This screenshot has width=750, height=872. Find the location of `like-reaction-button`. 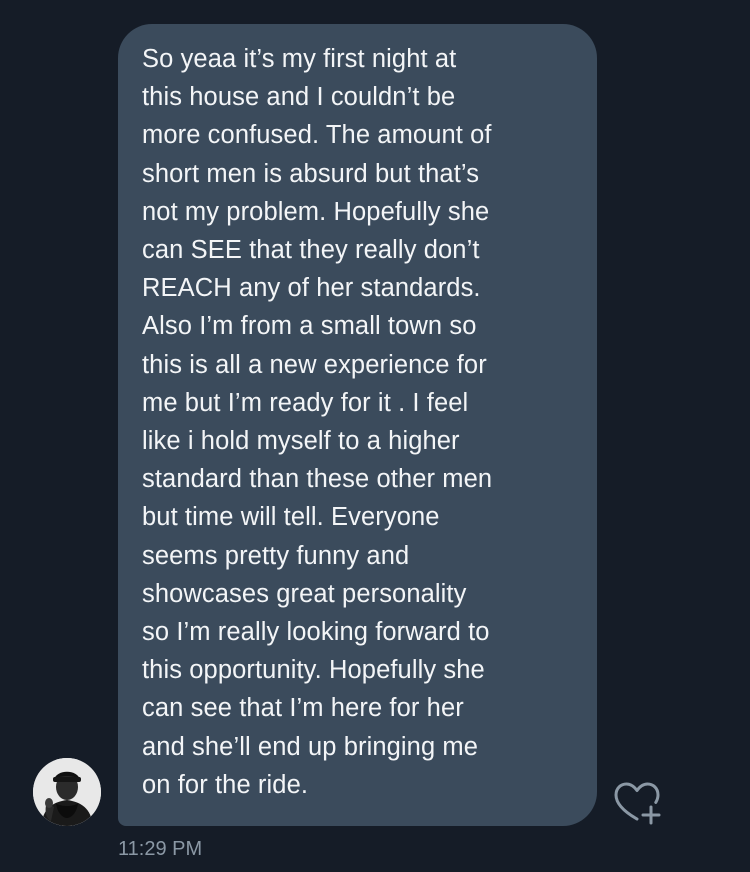

like-reaction-button is located at coordinates (636, 803).